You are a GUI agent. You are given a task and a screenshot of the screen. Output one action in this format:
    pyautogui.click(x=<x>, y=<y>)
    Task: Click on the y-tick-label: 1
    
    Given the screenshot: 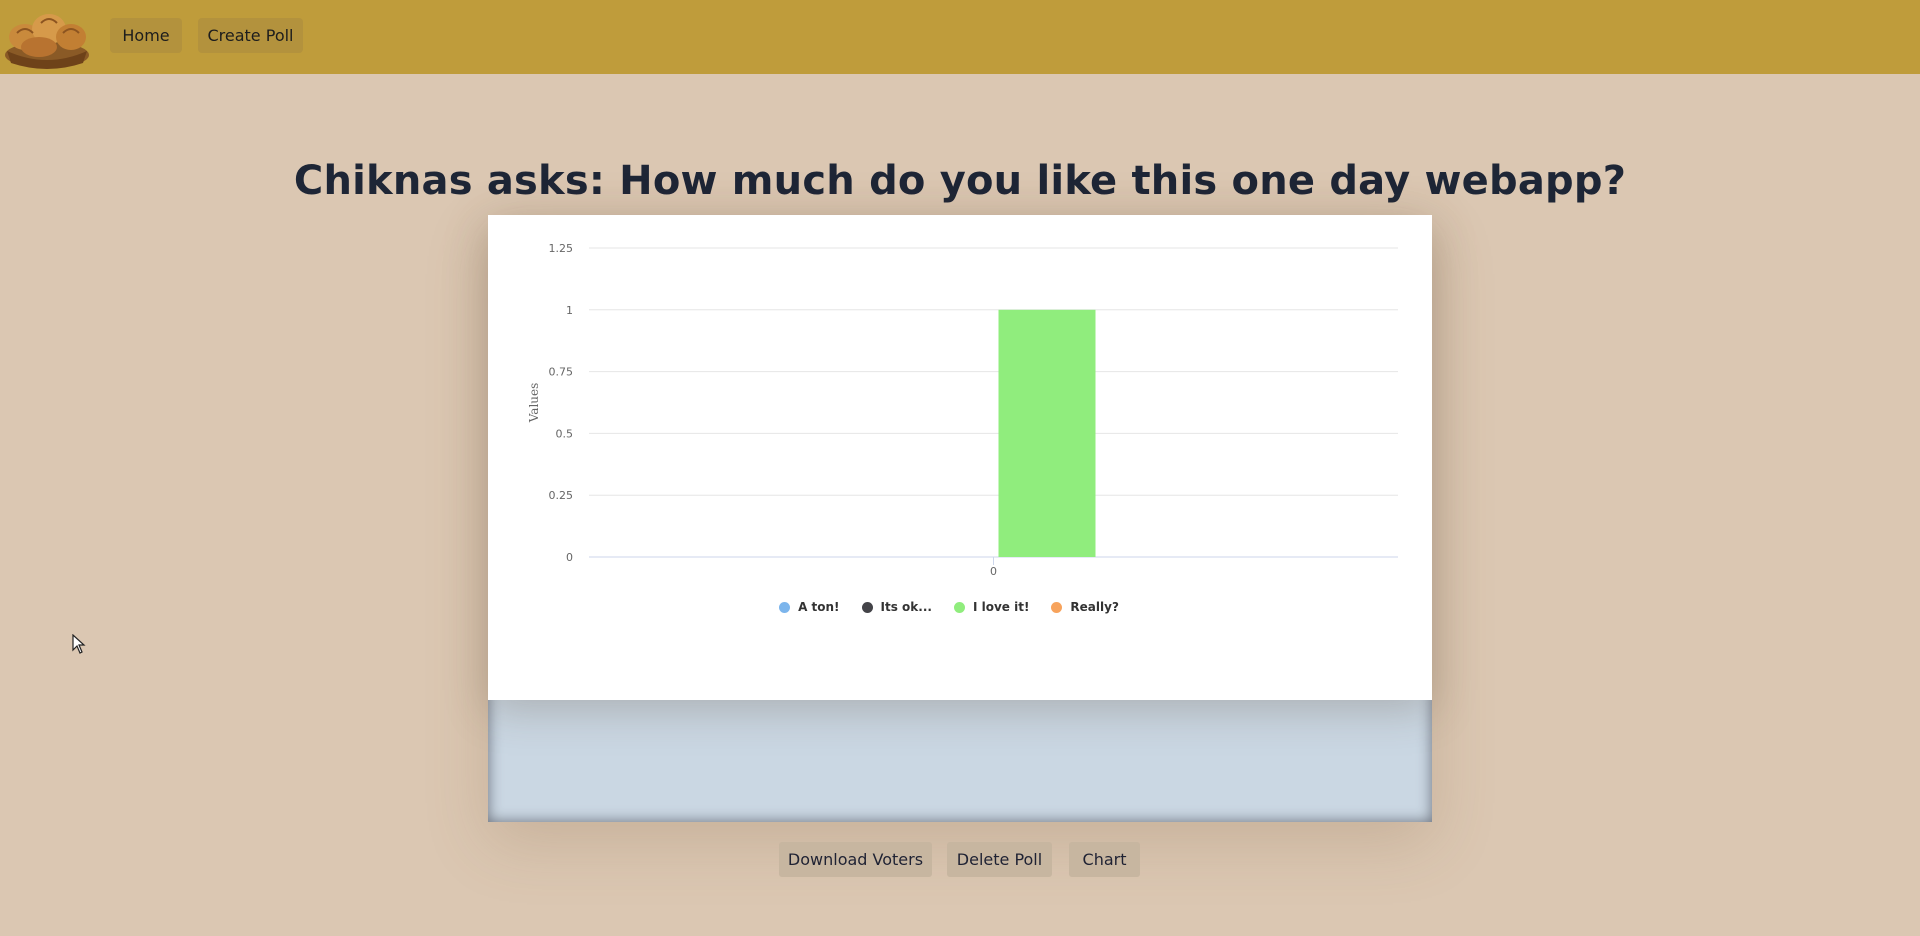 What is the action you would take?
    pyautogui.click(x=569, y=310)
    